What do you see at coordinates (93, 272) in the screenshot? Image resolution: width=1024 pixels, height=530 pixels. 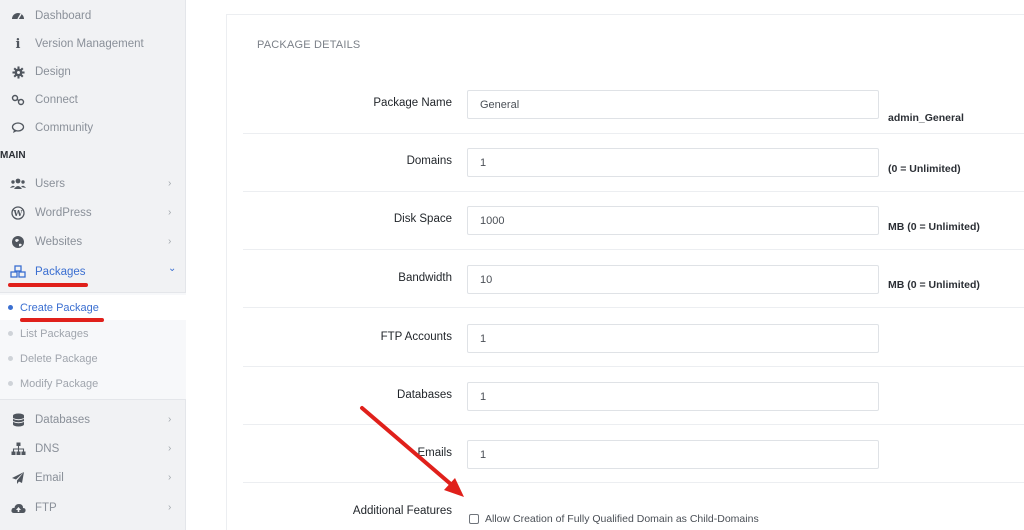 I see `sidebar-item-packages: Packages ⌄` at bounding box center [93, 272].